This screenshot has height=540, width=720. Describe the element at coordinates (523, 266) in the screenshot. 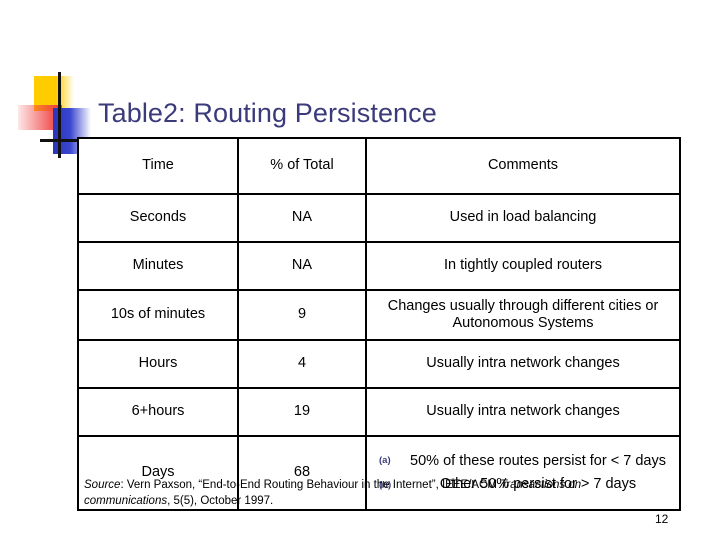

I see `cell-comment: In tightly coupled routers` at that location.